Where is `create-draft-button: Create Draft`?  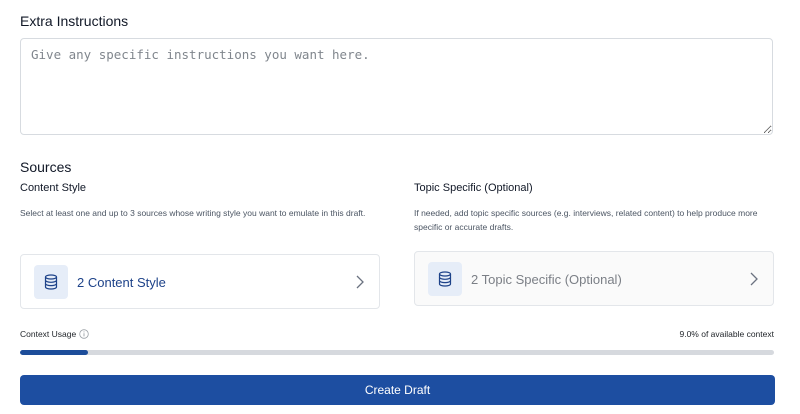 create-draft-button: Create Draft is located at coordinates (397, 390).